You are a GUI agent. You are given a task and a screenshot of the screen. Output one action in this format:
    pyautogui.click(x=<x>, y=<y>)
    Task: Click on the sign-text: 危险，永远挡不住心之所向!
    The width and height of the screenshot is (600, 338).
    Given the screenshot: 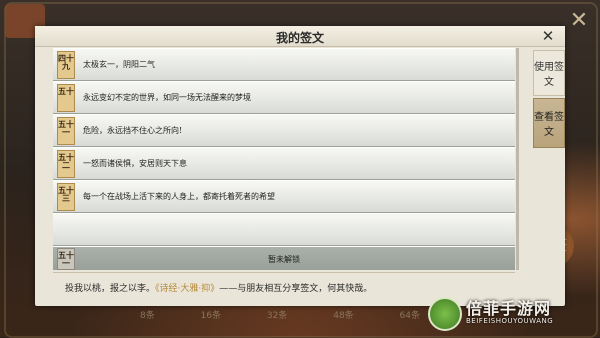 What is the action you would take?
    pyautogui.click(x=133, y=130)
    